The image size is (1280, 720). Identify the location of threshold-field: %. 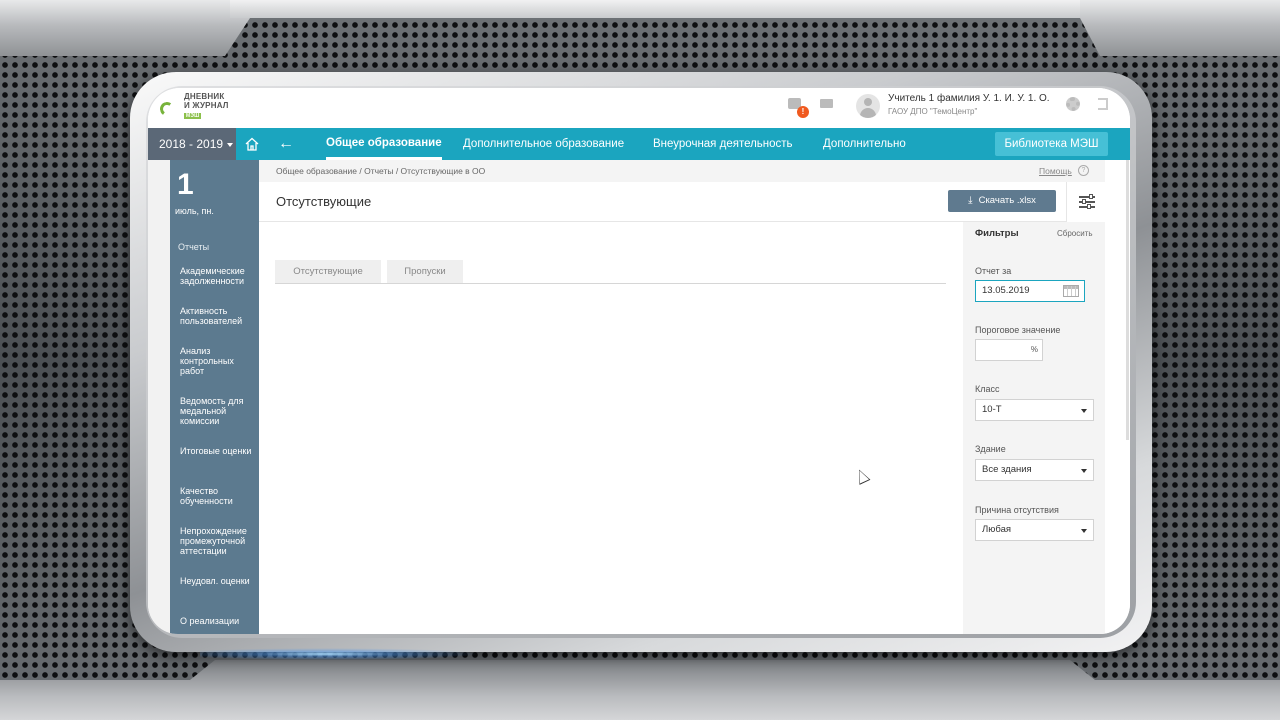
(1009, 350).